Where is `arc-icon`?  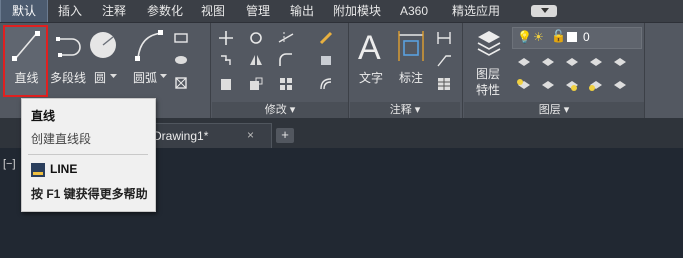
arc-icon is located at coordinates (149, 45).